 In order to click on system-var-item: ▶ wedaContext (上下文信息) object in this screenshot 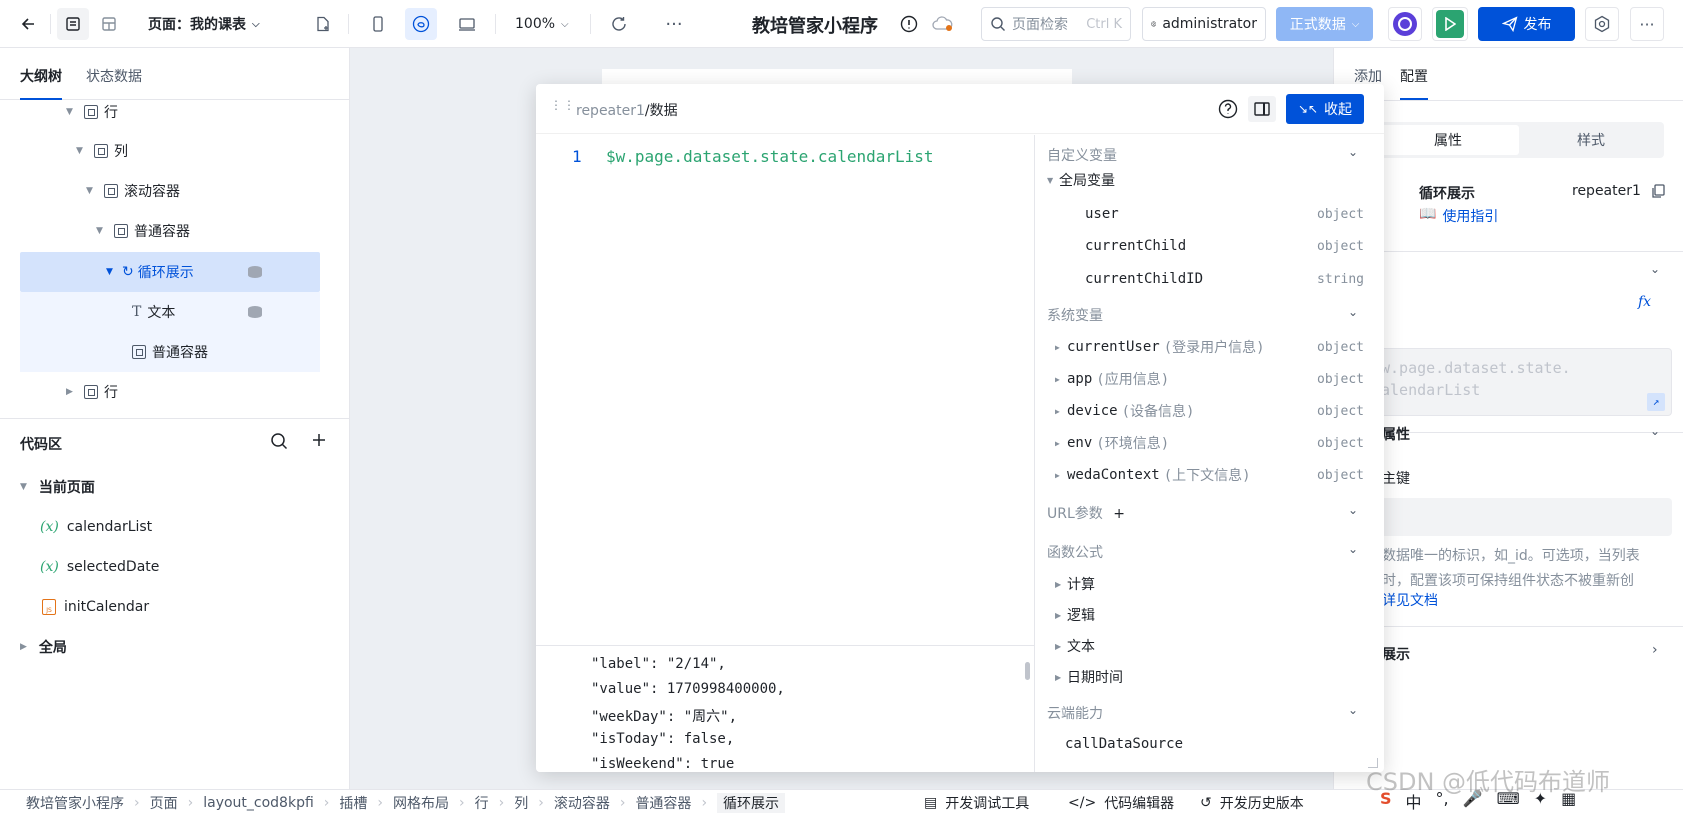, I will do `click(1209, 475)`.